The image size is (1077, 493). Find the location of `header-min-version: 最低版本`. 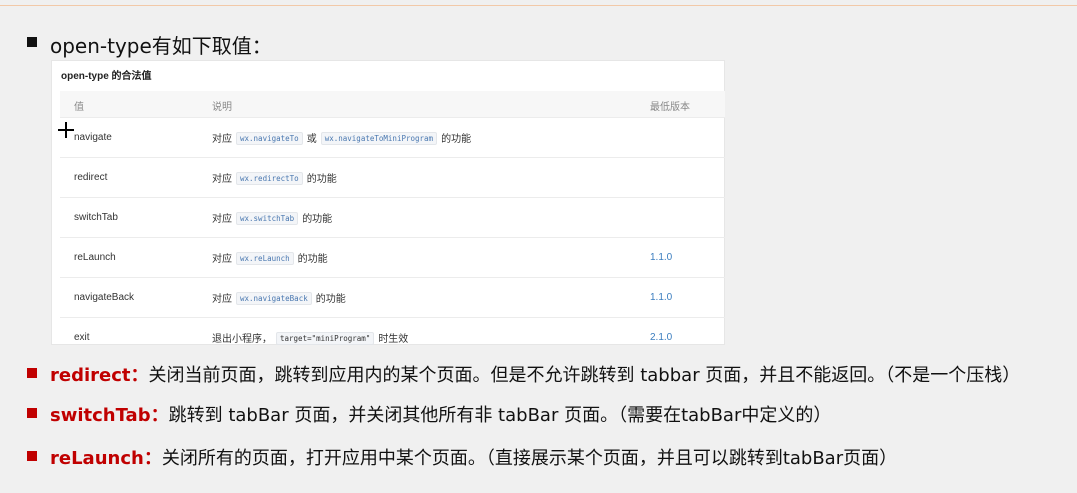

header-min-version: 最低版本 is located at coordinates (670, 107).